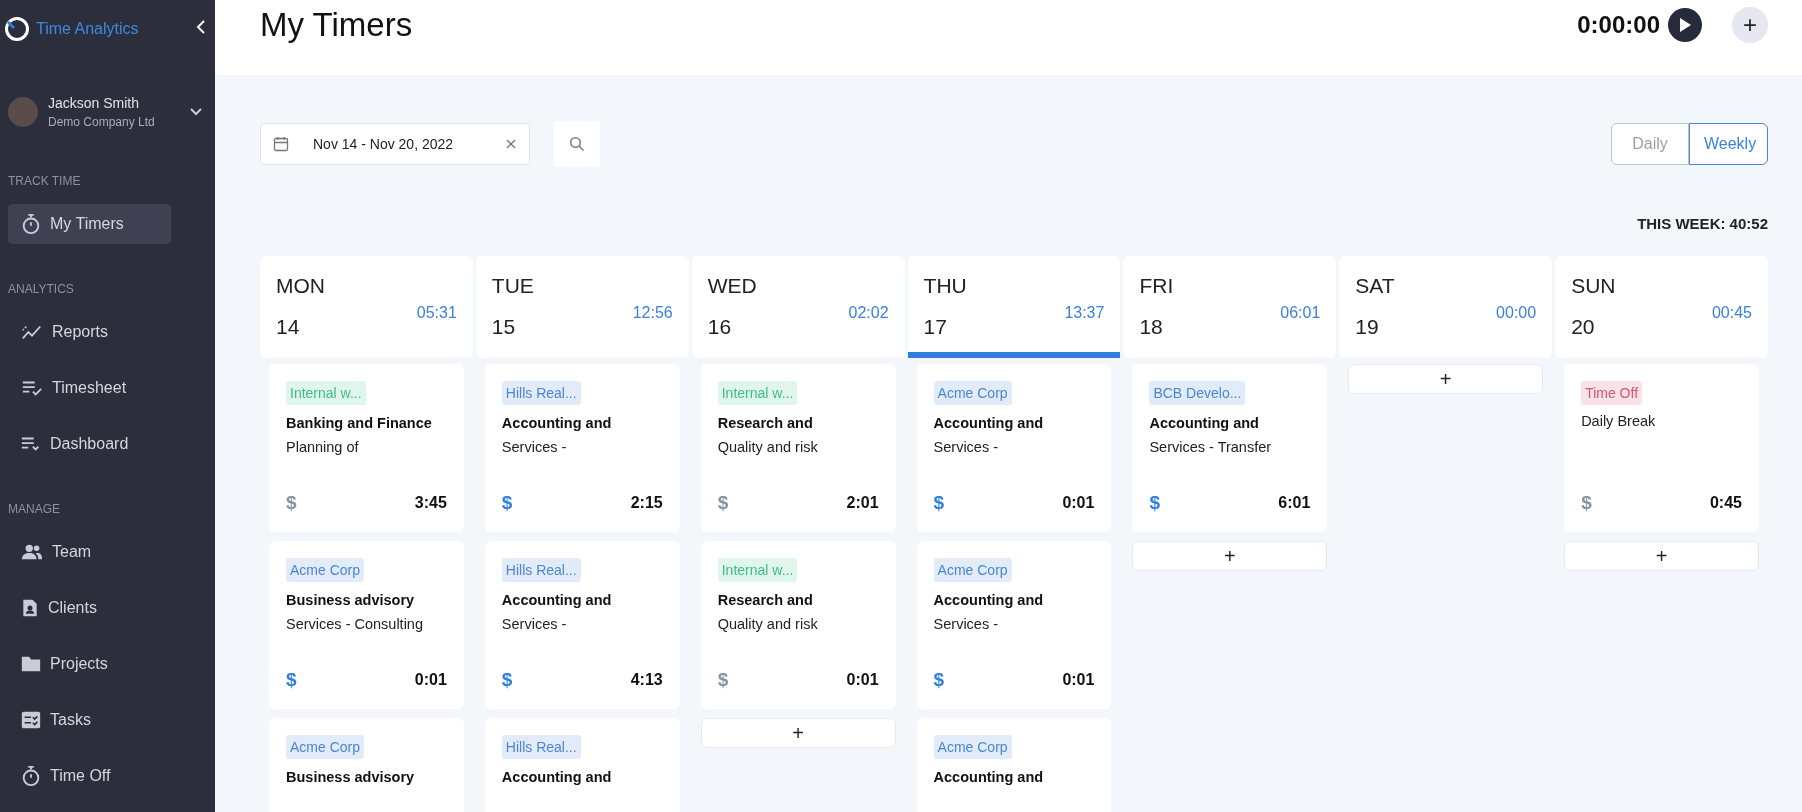  I want to click on time-entry-card: BCB Develo... Accounting and Services - Transfer $ 6:01, so click(1230, 448).